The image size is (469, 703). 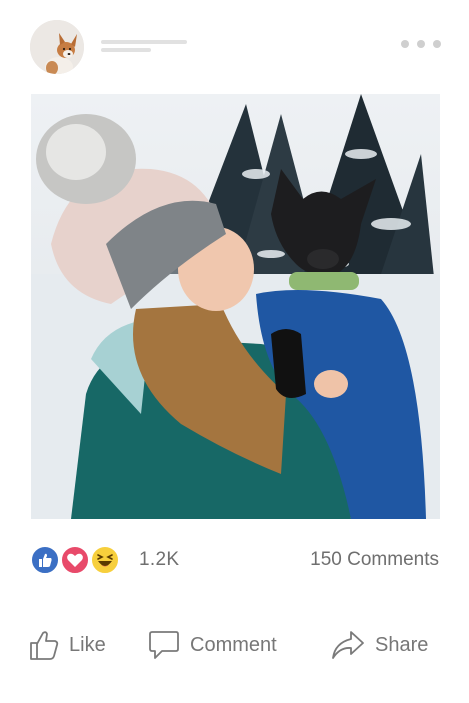 I want to click on like-button: Like, so click(x=67, y=645).